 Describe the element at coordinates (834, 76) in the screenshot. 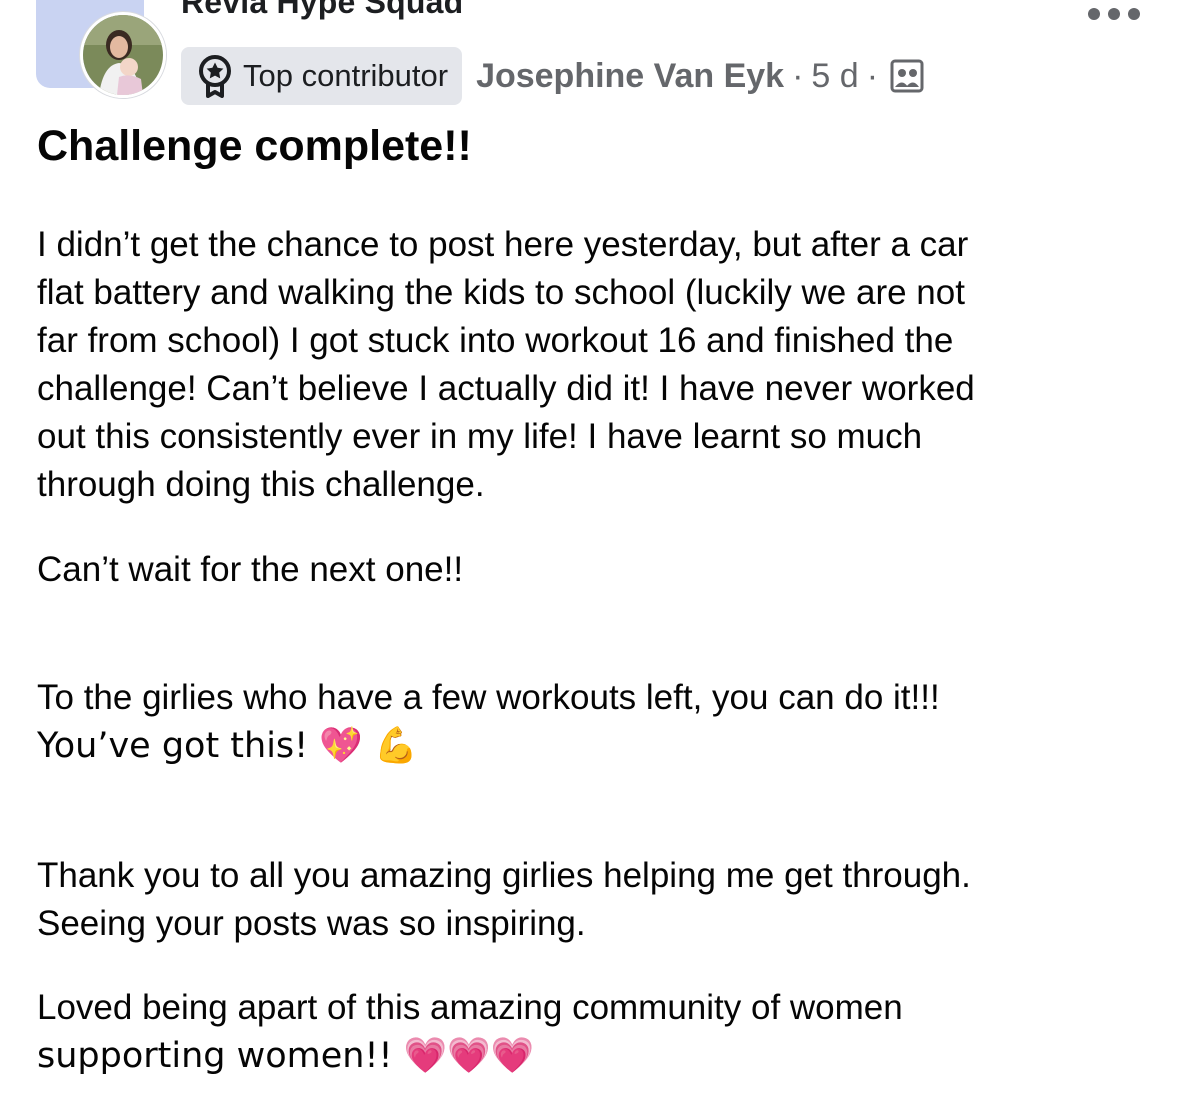

I see `post-timestamp: 5 d` at that location.